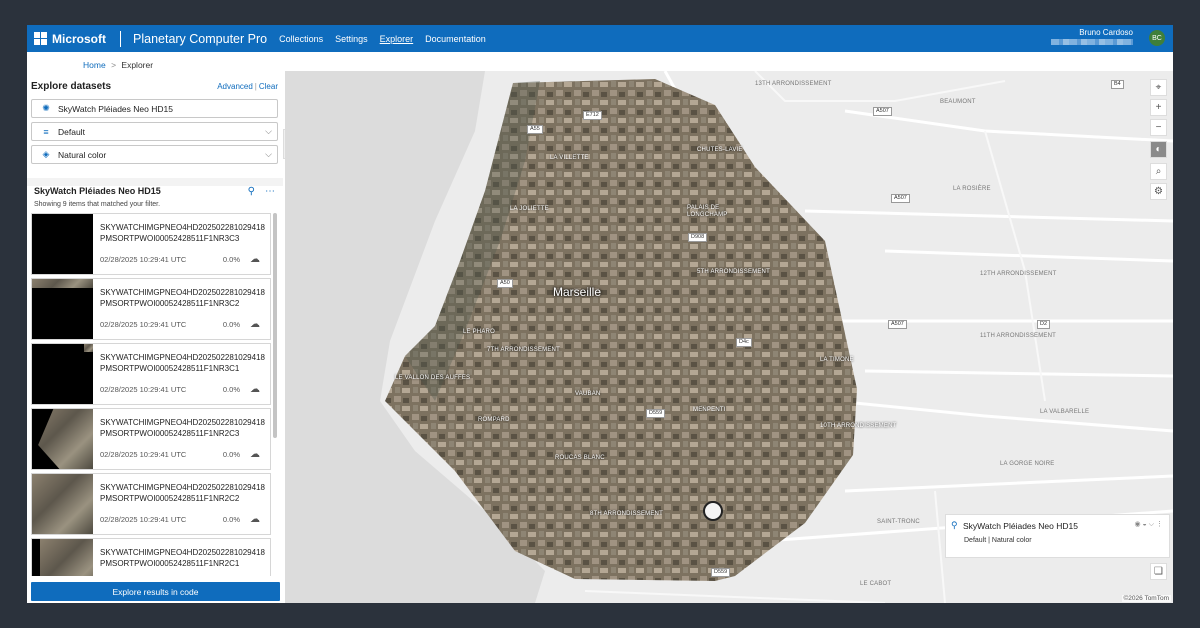 The image size is (1200, 628). I want to click on microsoft-logo: Microsoft, so click(70, 39).